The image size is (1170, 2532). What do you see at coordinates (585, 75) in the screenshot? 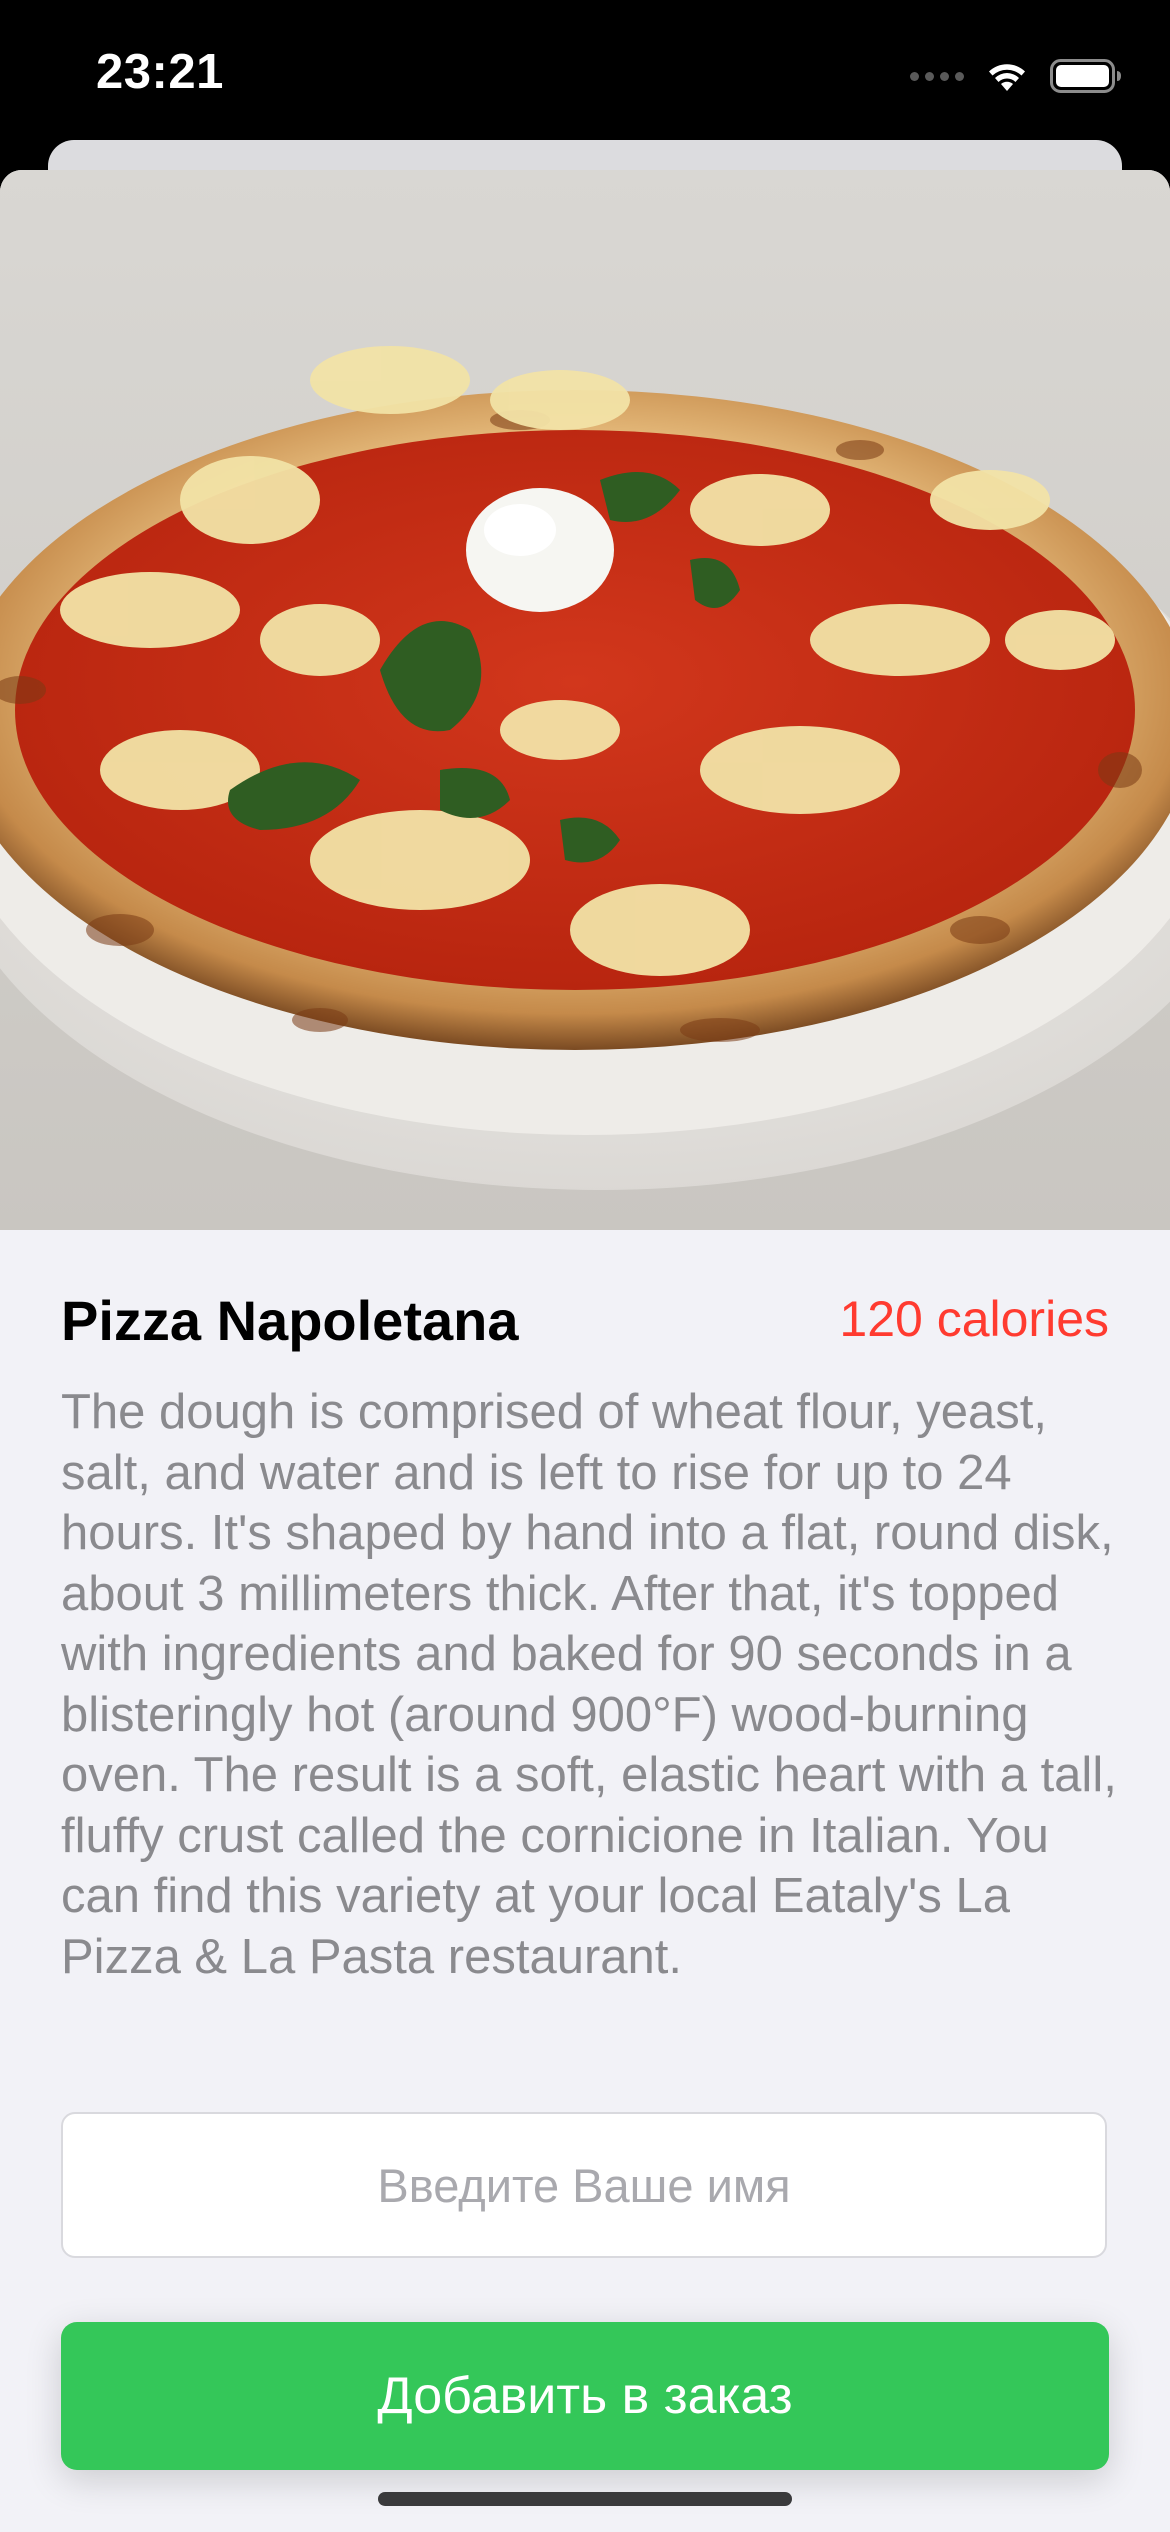
I see `status-bar: 23:21` at bounding box center [585, 75].